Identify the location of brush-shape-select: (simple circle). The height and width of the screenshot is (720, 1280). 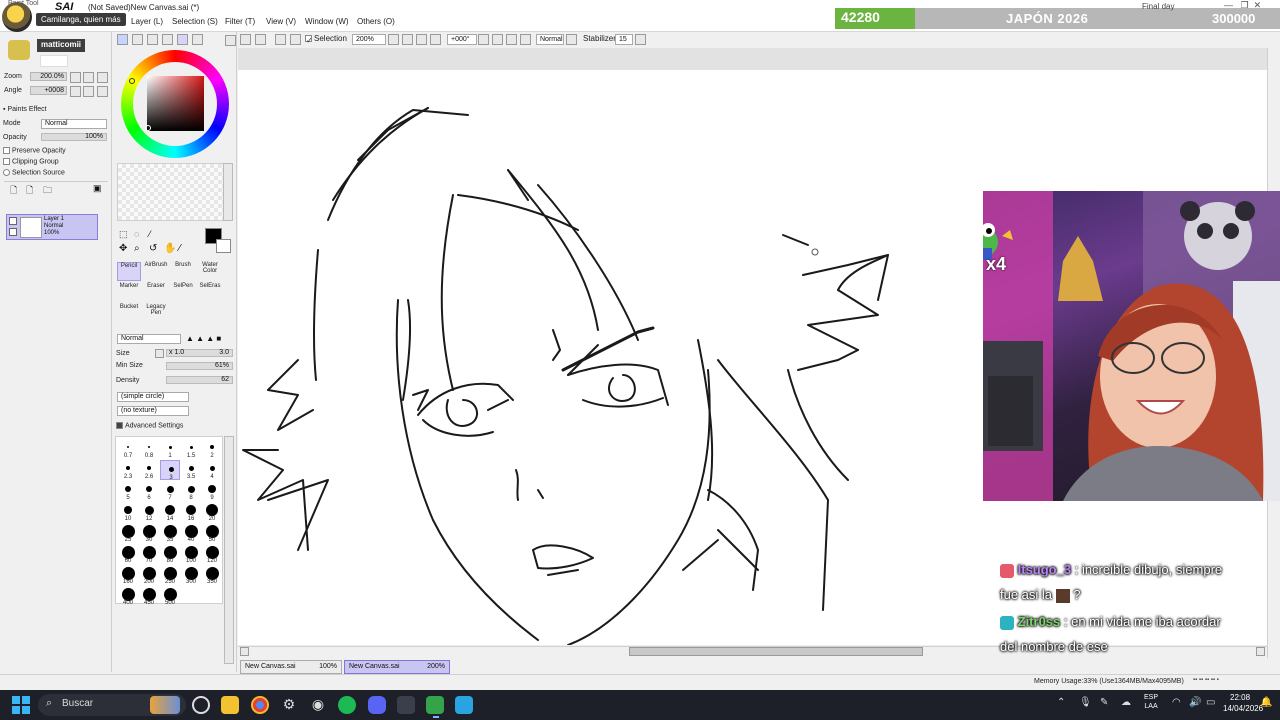
(153, 397).